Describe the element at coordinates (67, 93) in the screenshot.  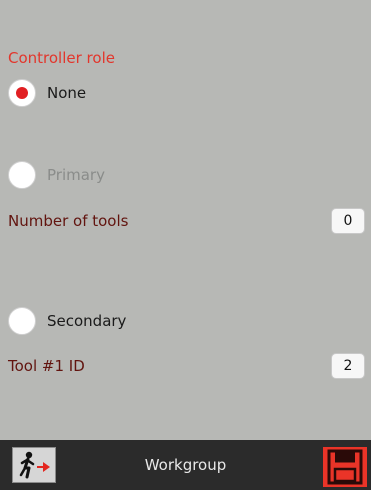
I see `radio-label-none: None` at that location.